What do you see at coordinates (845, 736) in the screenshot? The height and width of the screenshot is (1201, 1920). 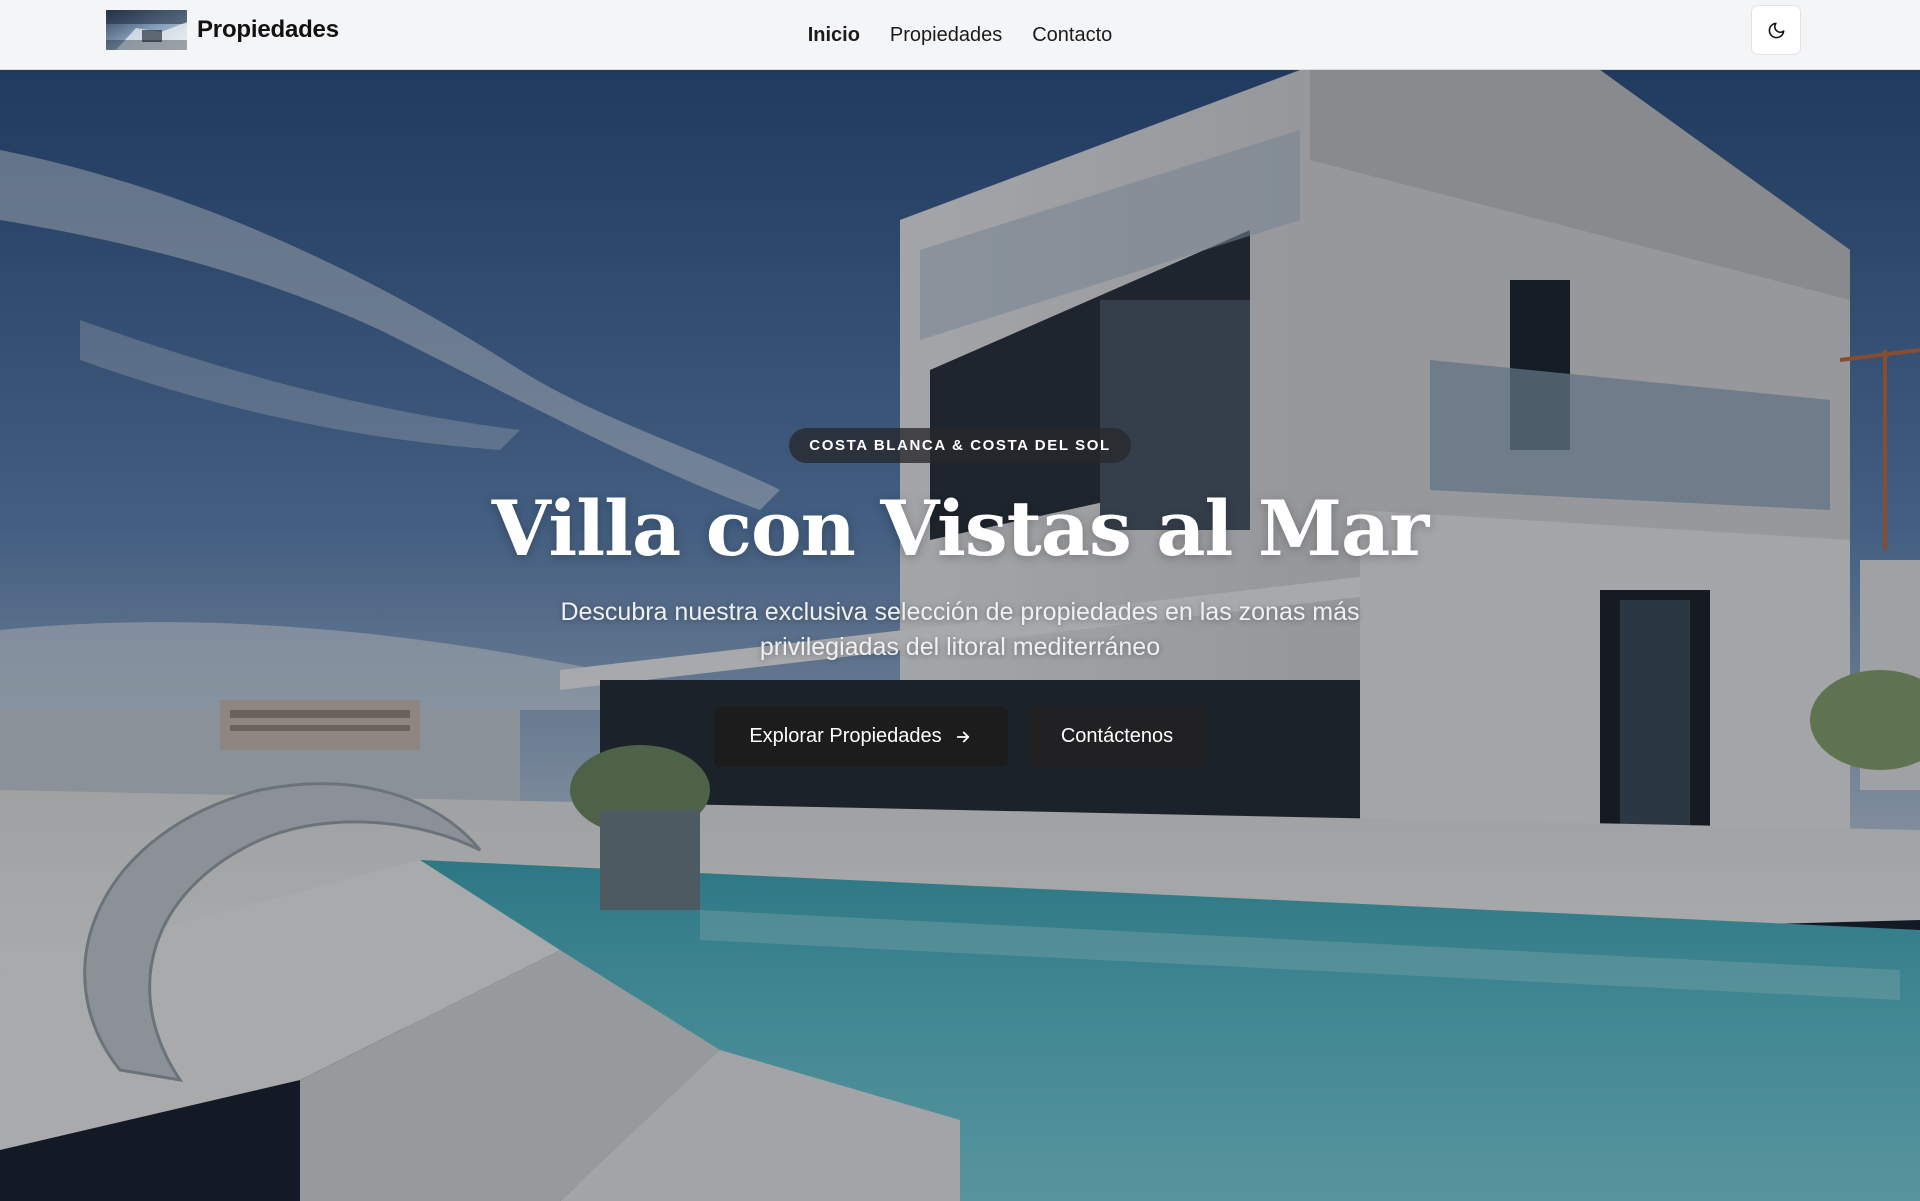 I see `explore-properties-label: Explorar Propiedades` at bounding box center [845, 736].